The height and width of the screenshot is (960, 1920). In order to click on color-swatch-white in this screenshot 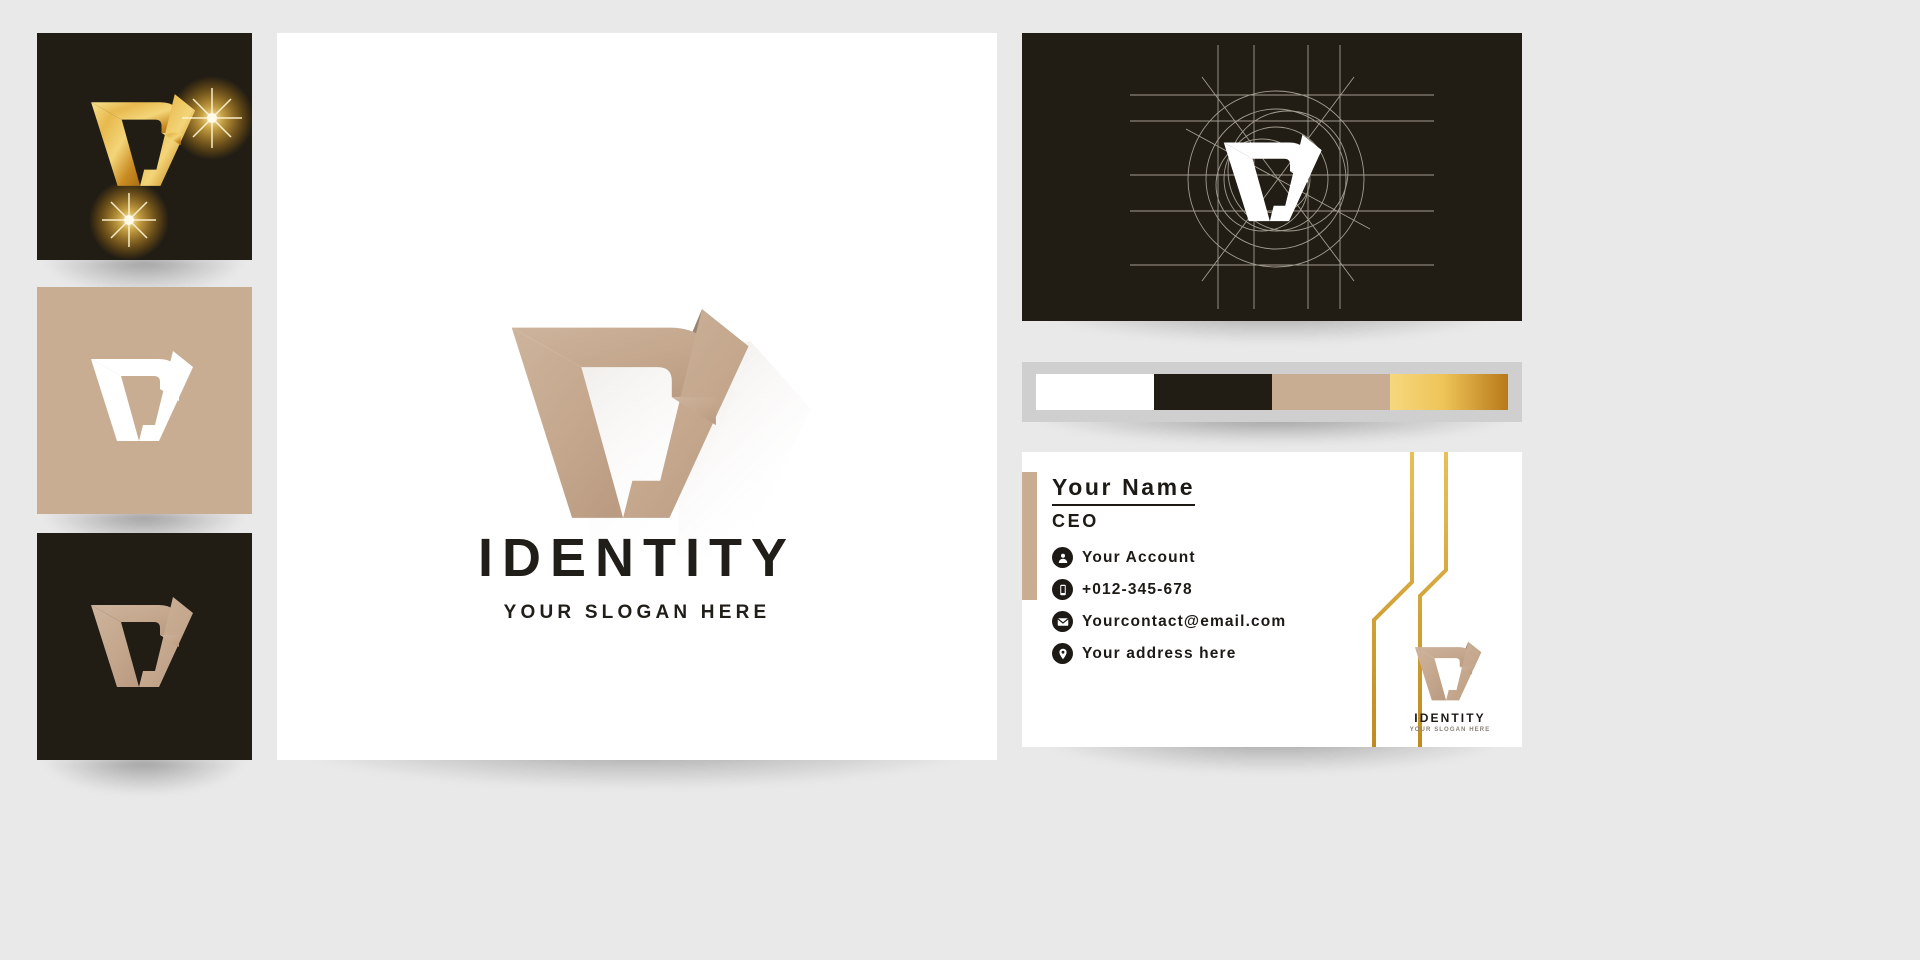, I will do `click(1095, 392)`.